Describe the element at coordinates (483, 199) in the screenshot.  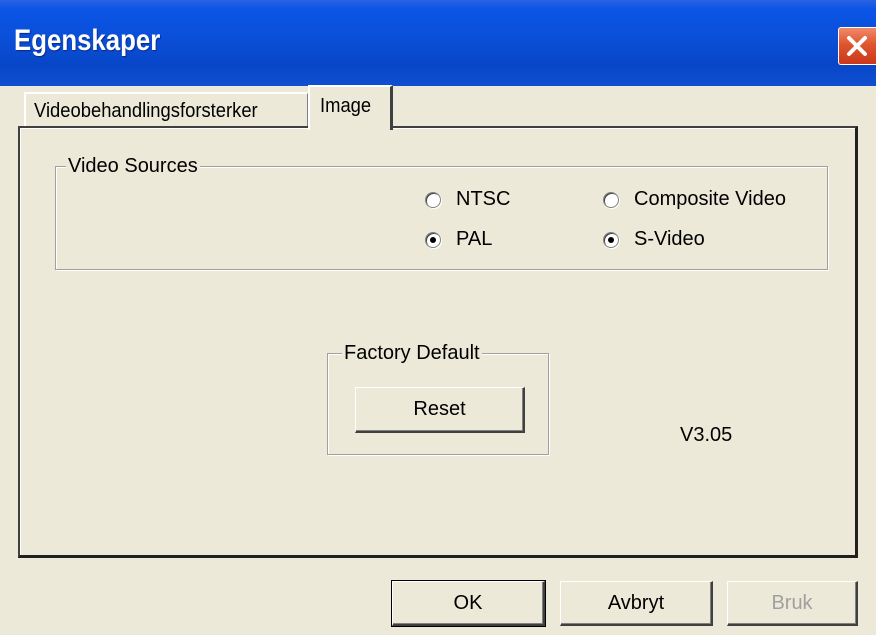
I see `radio-label: NTSC` at that location.